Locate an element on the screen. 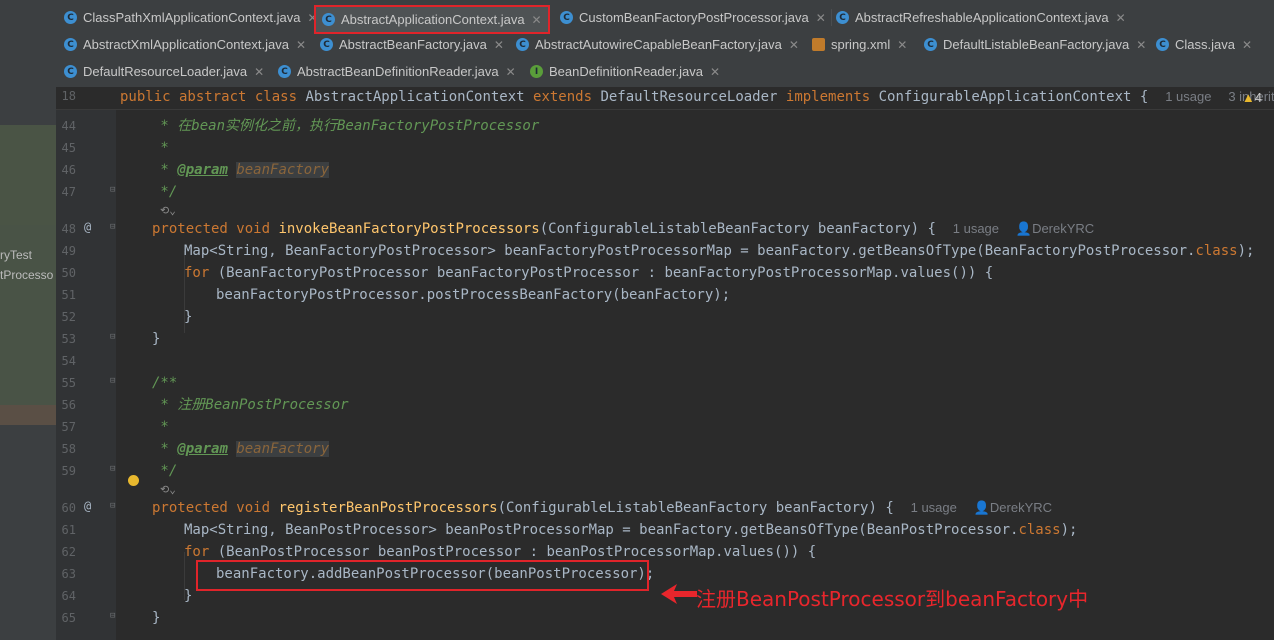 This screenshot has height=640, width=1274. tab-abstractapplicationcontext: C AbstractApplicationContext.java ✕ is located at coordinates (432, 19).